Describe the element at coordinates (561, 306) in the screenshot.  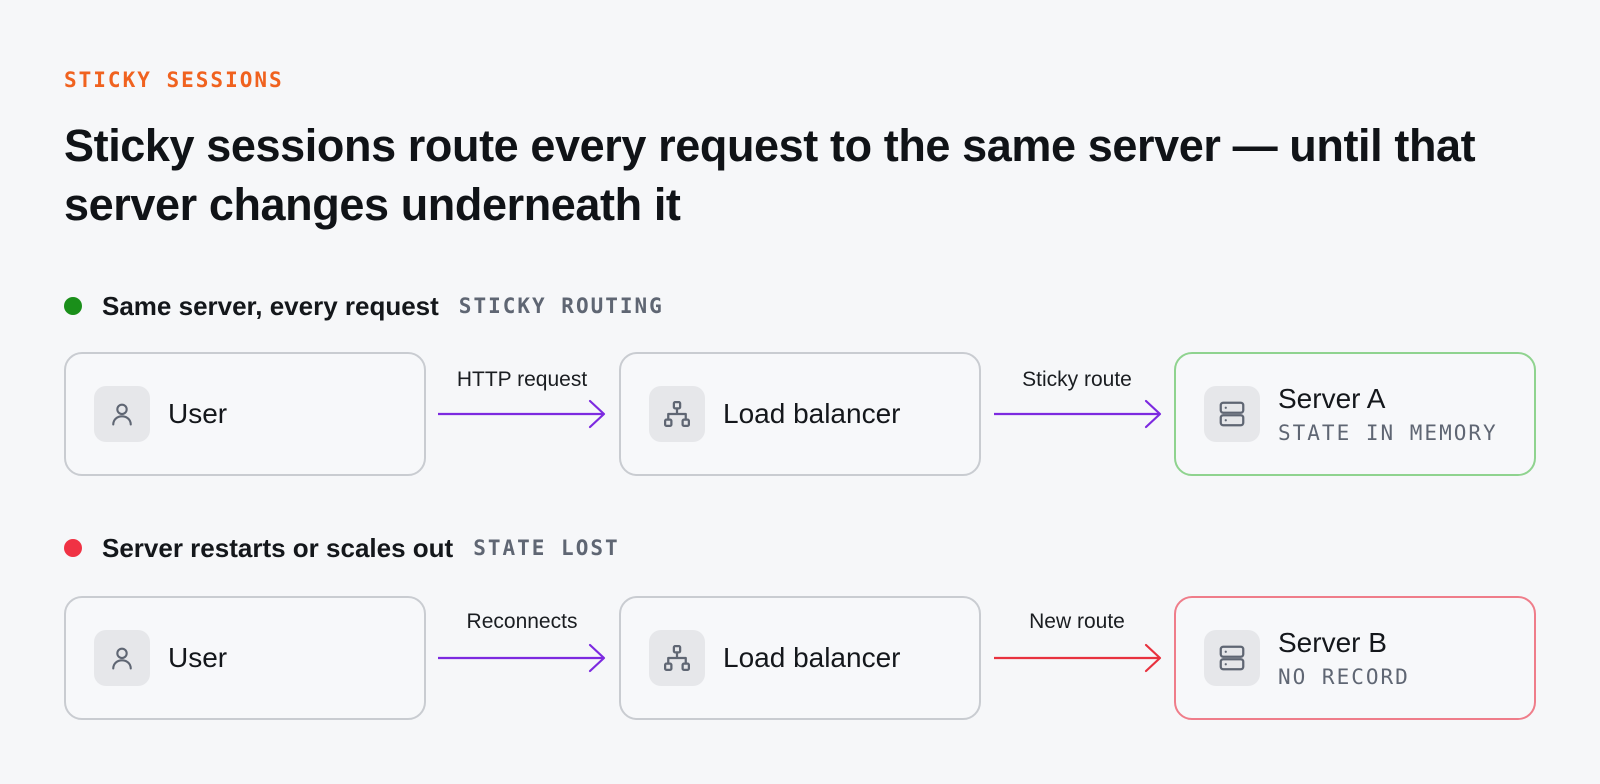
I see `section-tag: STICKY ROUTING` at that location.